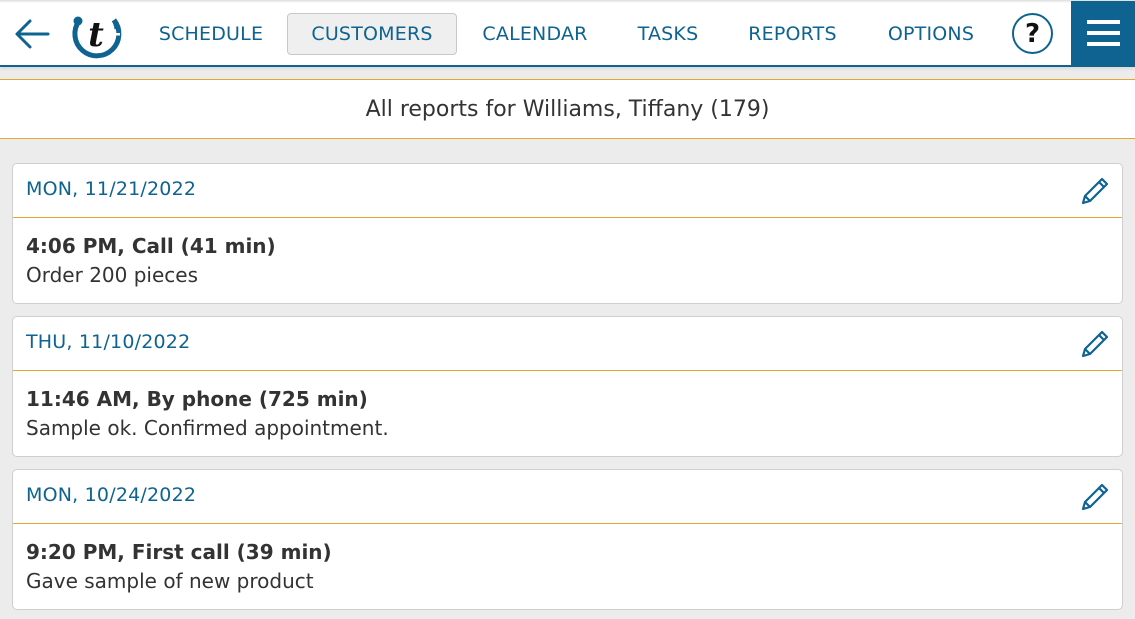 Image resolution: width=1135 pixels, height=619 pixels. Describe the element at coordinates (197, 399) in the screenshot. I see `report-title: 11:46 AM, By phone (725 min)` at that location.